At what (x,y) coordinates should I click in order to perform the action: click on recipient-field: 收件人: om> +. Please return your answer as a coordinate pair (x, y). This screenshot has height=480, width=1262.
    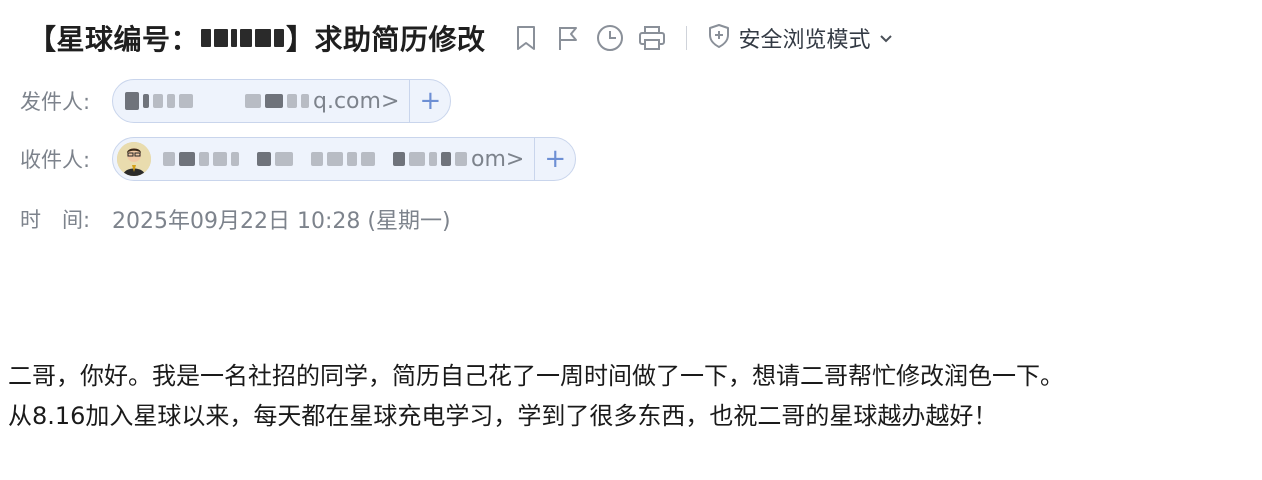
    Looking at the image, I should click on (298, 159).